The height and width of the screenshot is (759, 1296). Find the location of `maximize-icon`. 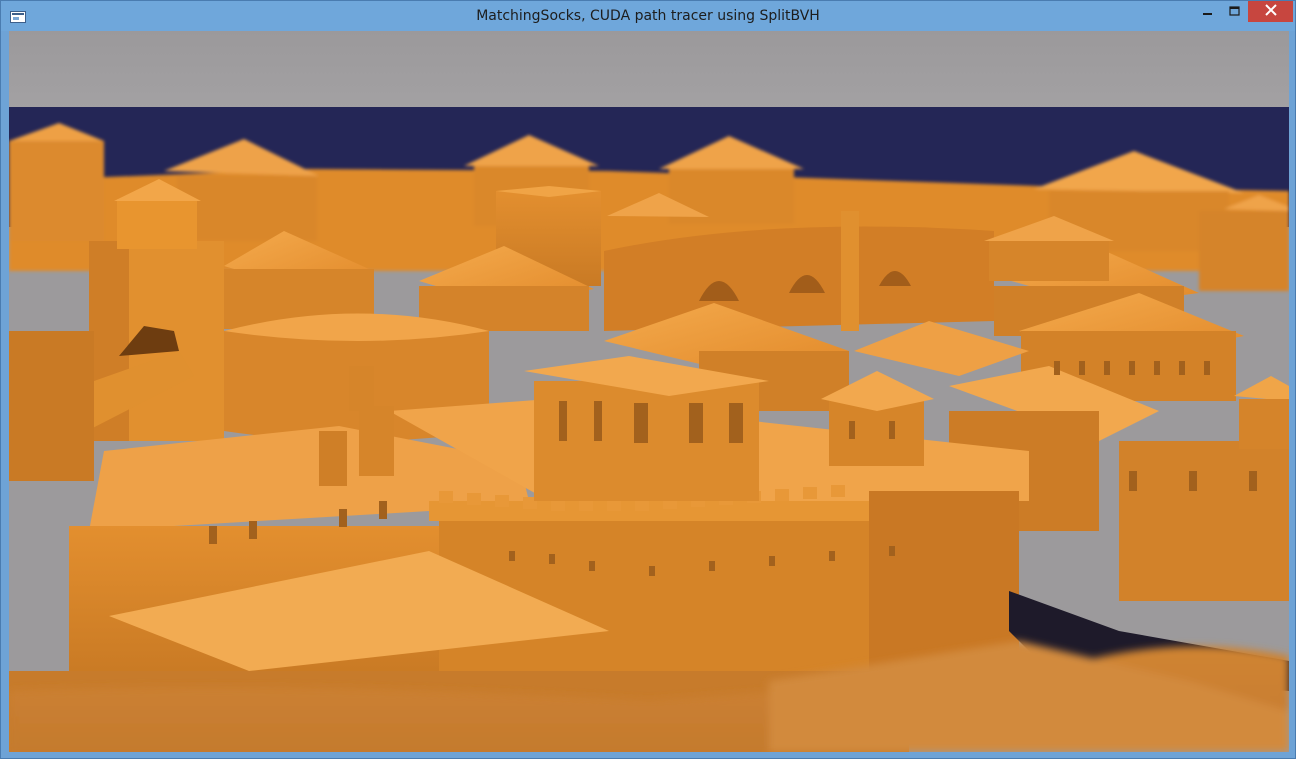

maximize-icon is located at coordinates (1234, 12).